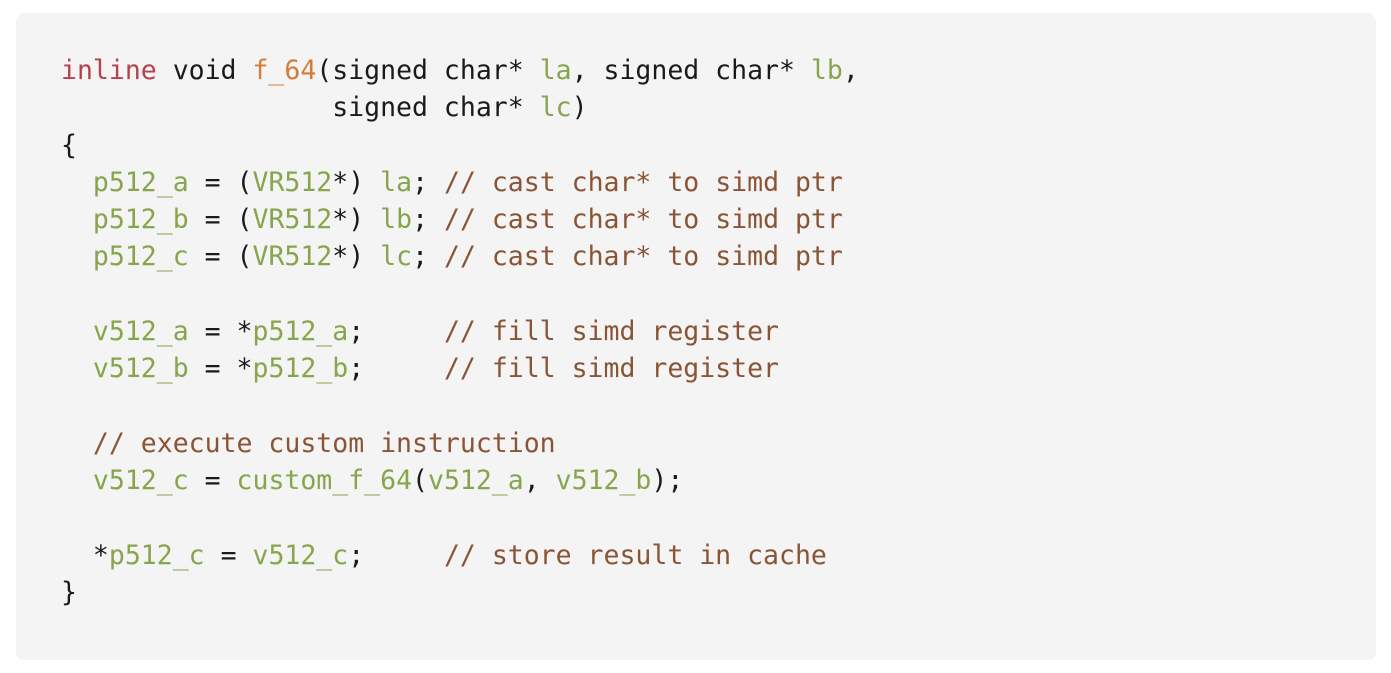 The image size is (1391, 673). Describe the element at coordinates (460, 592) in the screenshot. I see `code-line: }` at that location.